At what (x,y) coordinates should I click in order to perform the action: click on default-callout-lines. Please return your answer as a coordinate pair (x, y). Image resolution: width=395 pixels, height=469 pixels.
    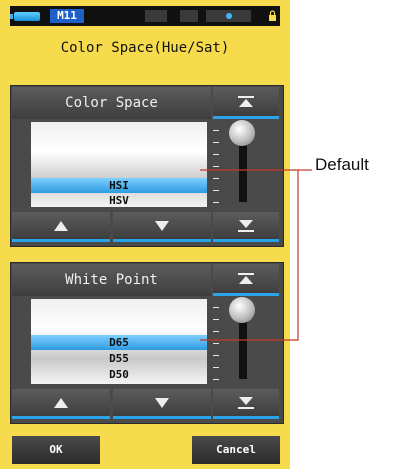
    Looking at the image, I should click on (256, 255).